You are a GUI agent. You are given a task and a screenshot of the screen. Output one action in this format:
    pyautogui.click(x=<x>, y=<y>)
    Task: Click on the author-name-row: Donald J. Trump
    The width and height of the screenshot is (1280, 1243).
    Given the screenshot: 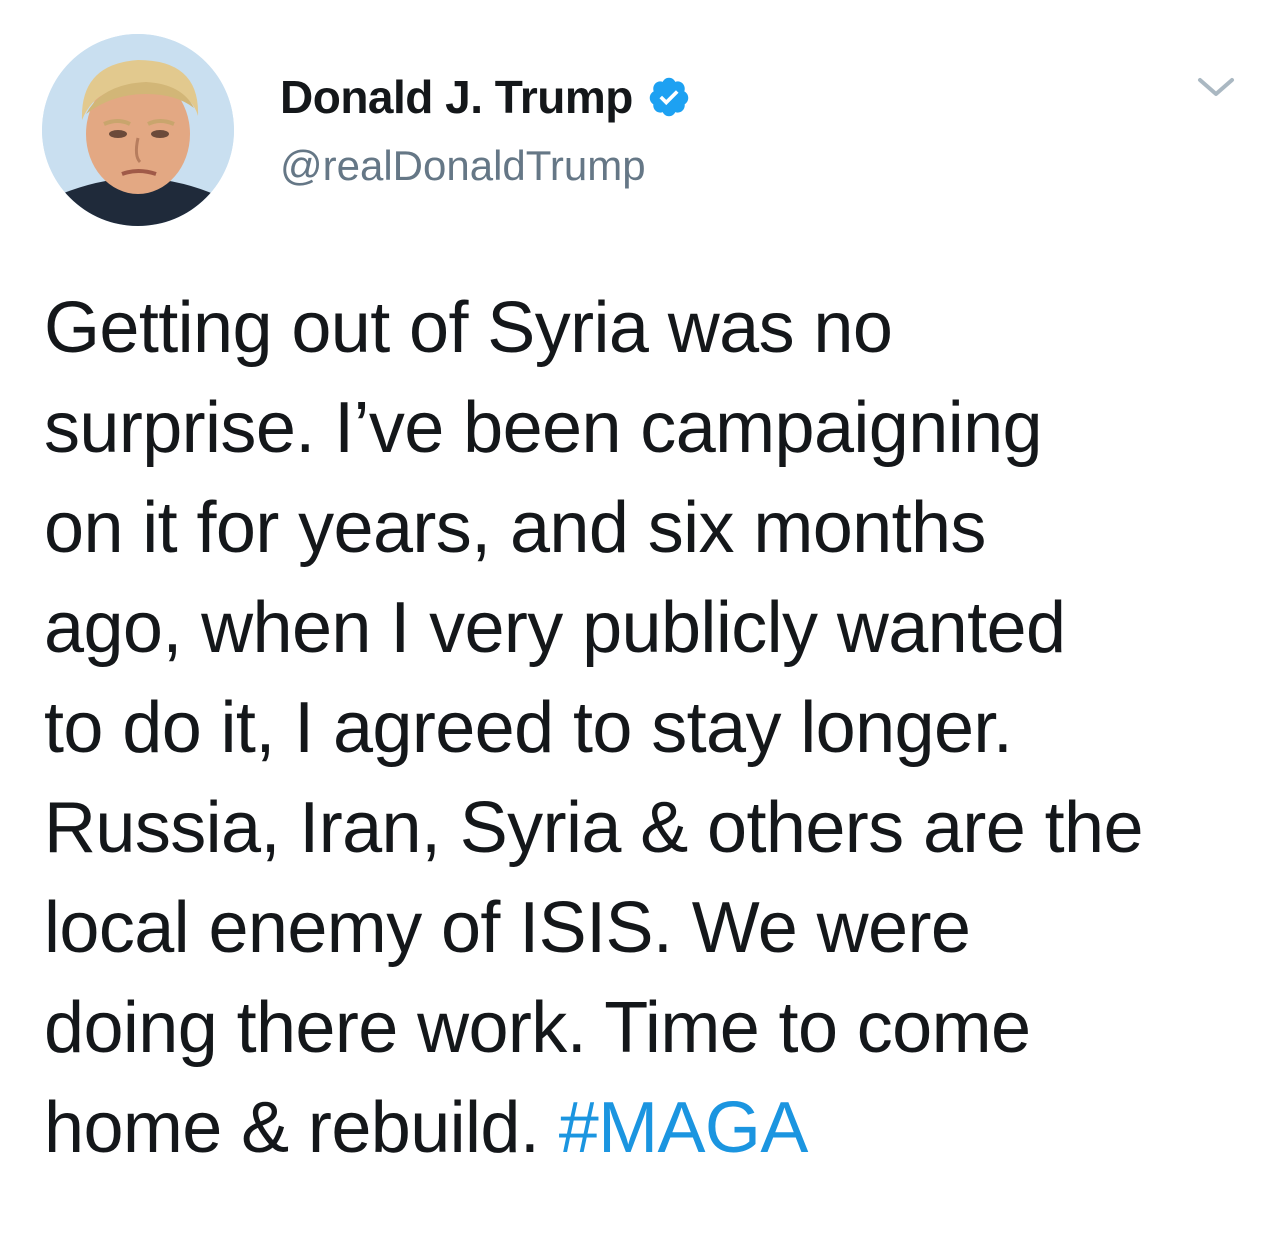 What is the action you would take?
    pyautogui.click(x=485, y=97)
    